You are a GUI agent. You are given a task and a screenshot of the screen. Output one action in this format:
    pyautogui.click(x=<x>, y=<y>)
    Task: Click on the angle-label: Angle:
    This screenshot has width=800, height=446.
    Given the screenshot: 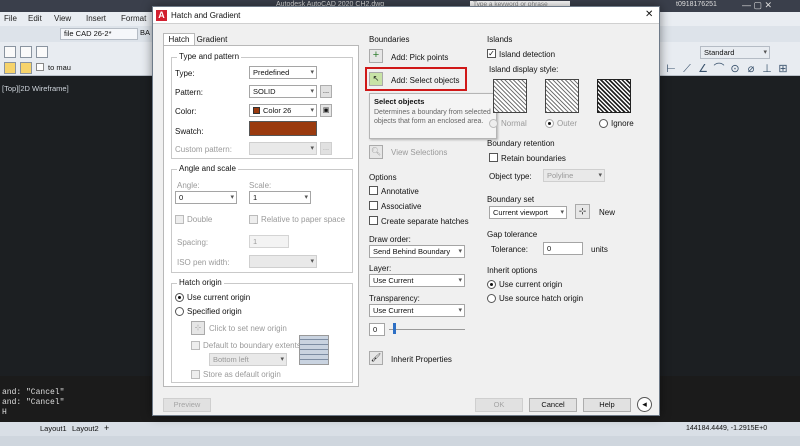 What is the action you would take?
    pyautogui.click(x=188, y=185)
    